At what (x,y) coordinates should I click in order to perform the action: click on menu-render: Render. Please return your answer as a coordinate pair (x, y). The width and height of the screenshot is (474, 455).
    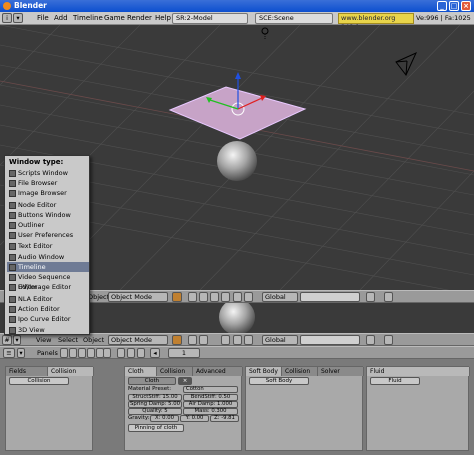
    Looking at the image, I should click on (139, 18).